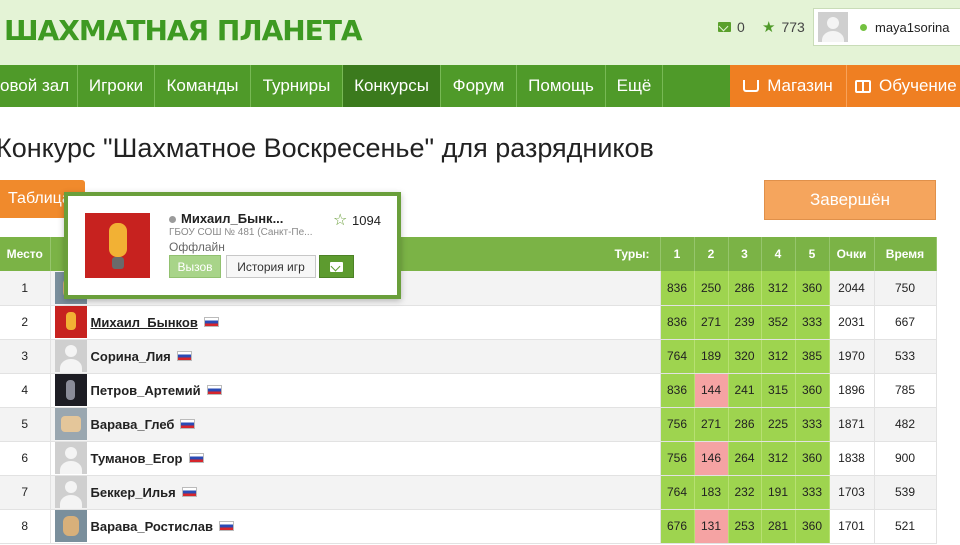 Image resolution: width=960 pixels, height=545 pixels. Describe the element at coordinates (745, 492) in the screenshot. I see `round-3-score: 232` at that location.